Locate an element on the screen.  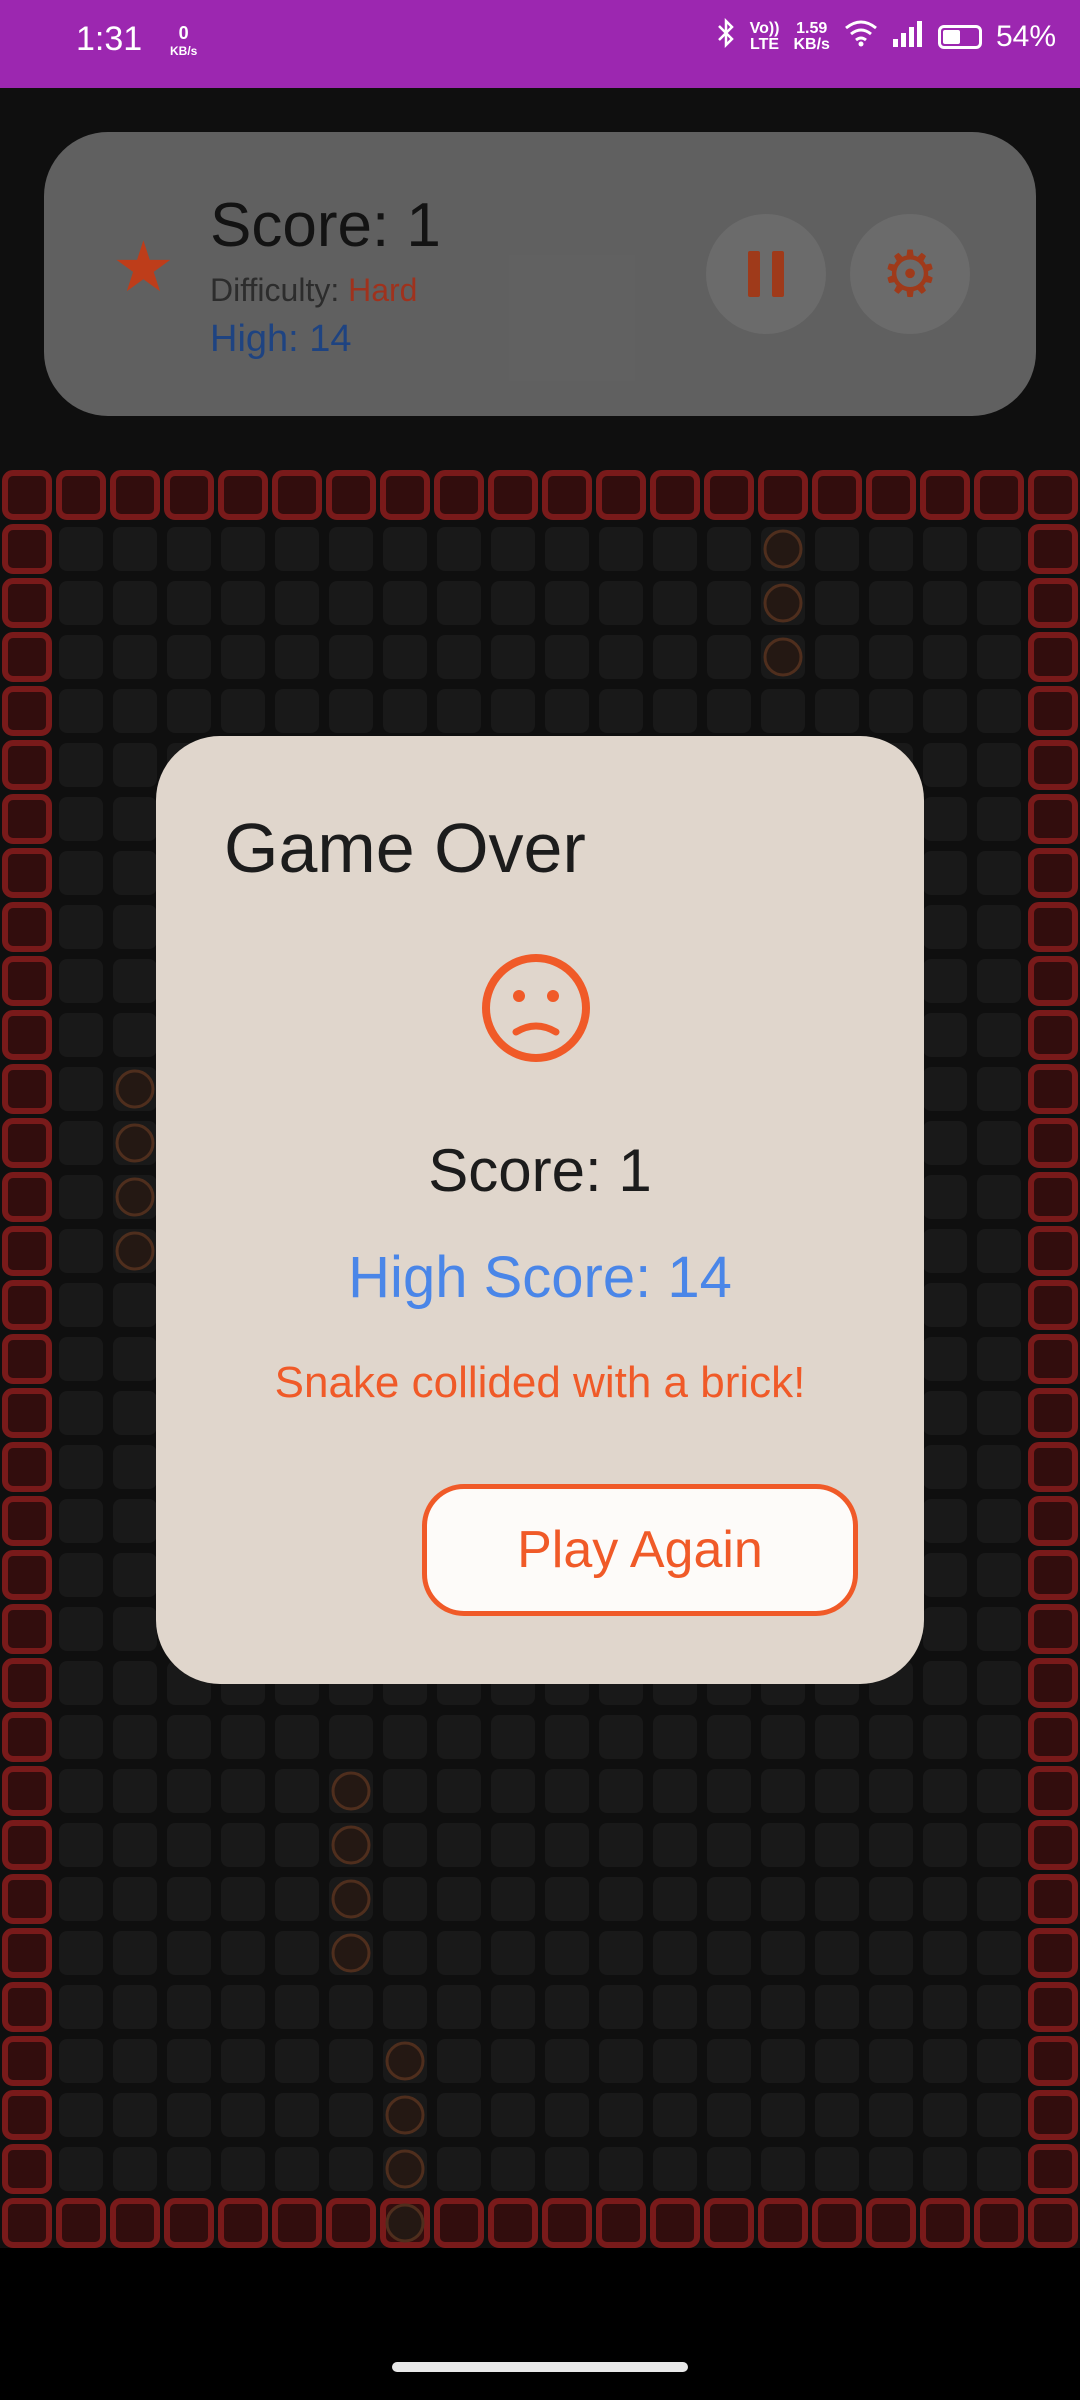
net-speed-value: 1.59 is located at coordinates (812, 28).